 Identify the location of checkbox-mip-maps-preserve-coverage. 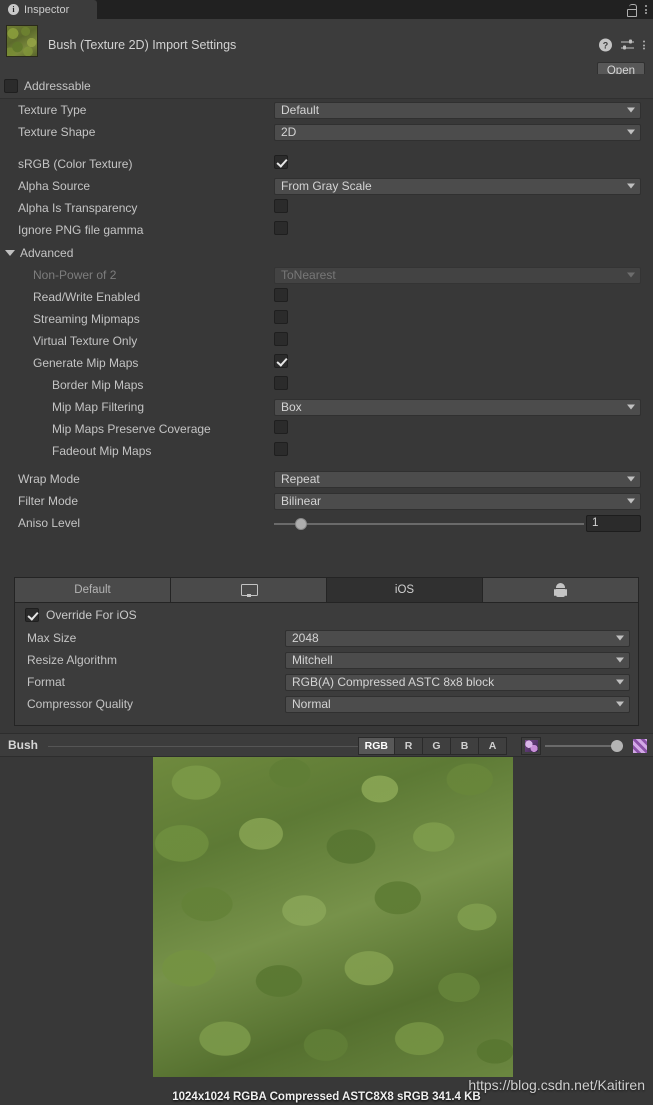
(281, 426).